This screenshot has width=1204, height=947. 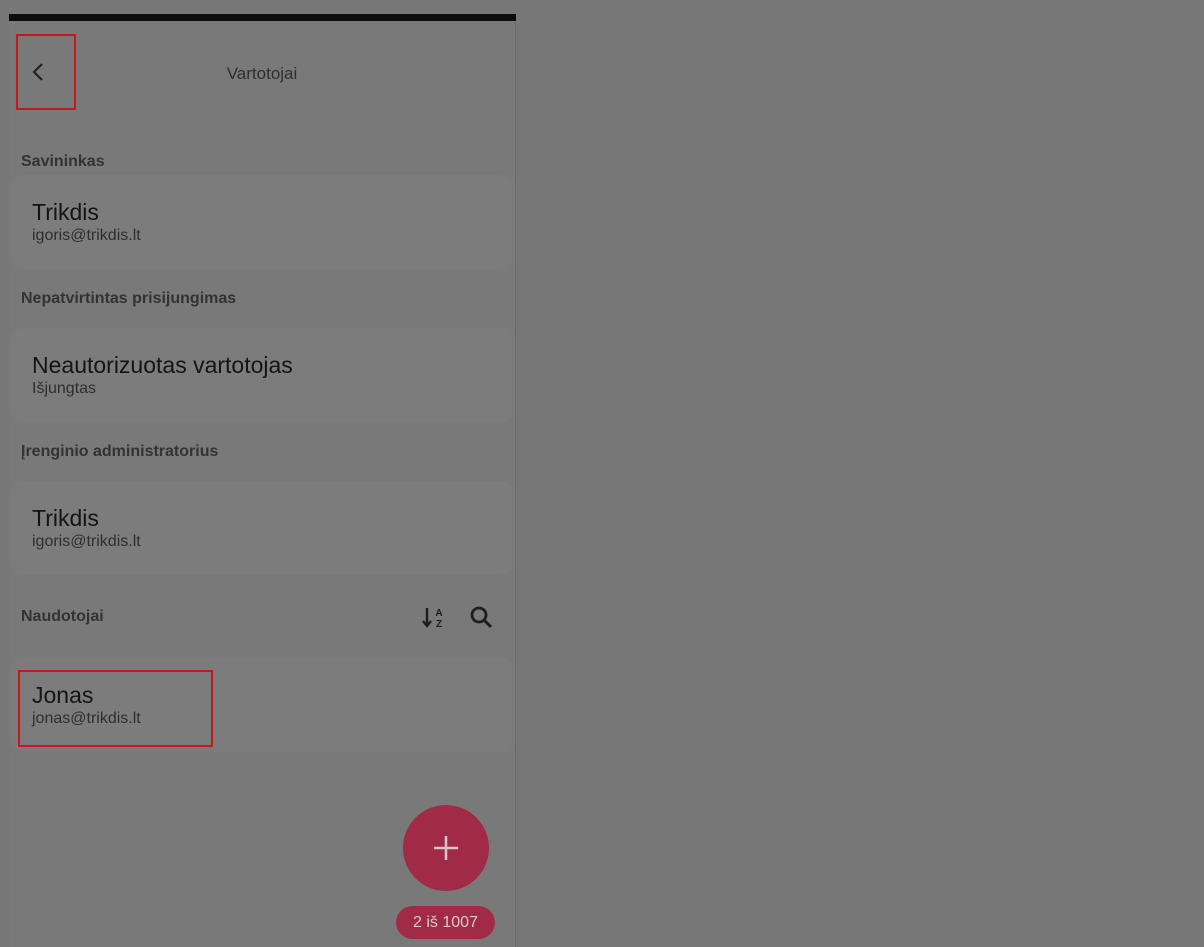 I want to click on section-header-owner: Savininkas, so click(x=63, y=161).